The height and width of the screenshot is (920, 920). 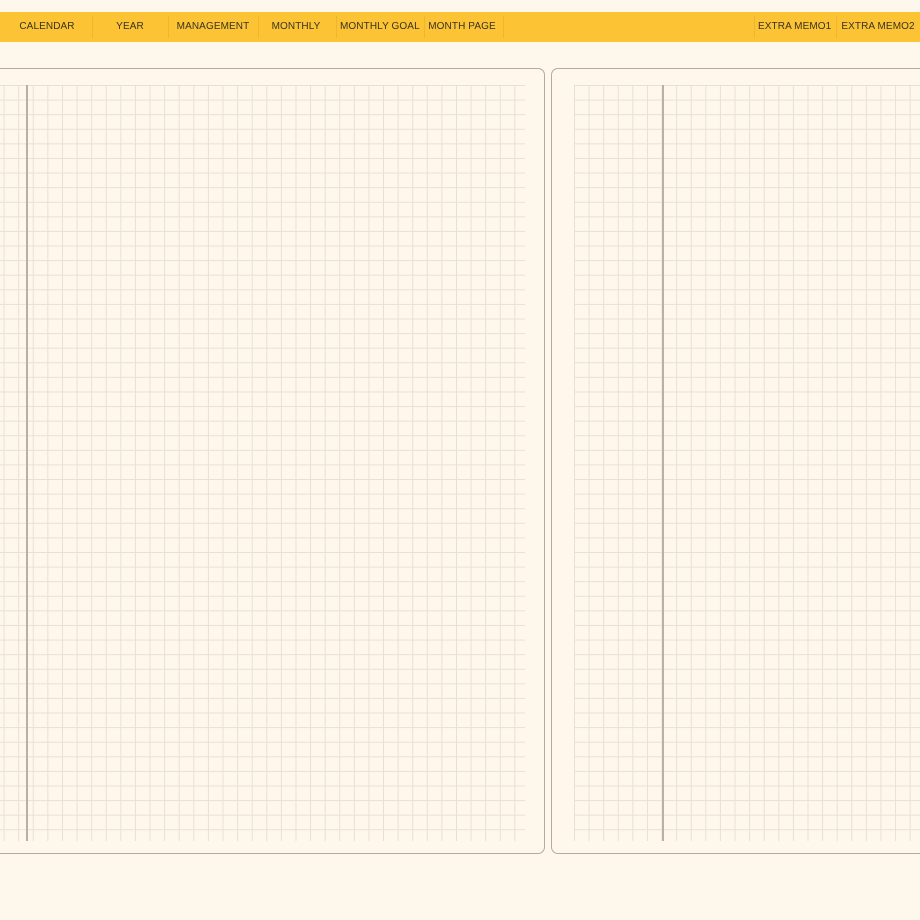 I want to click on tab-extra-memo1: EXTRA MEMO1, so click(x=794, y=27).